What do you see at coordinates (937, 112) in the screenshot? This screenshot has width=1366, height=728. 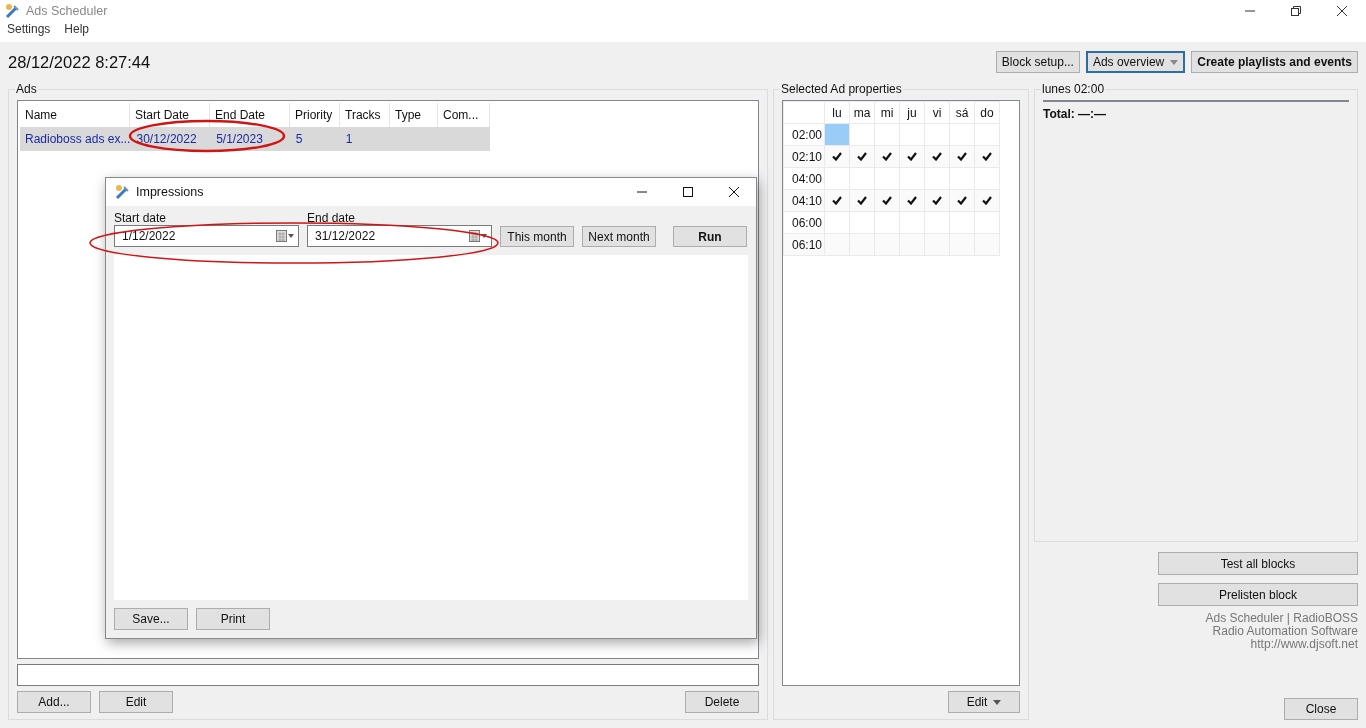 I see `day-header: vi` at bounding box center [937, 112].